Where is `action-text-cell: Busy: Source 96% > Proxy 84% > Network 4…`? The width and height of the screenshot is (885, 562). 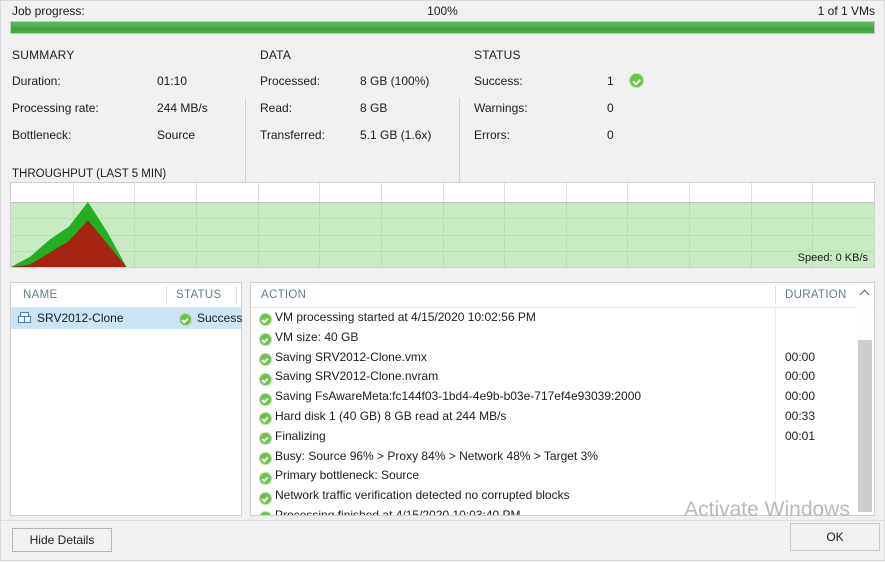 action-text-cell: Busy: Source 96% > Proxy 84% > Network 4… is located at coordinates (436, 455).